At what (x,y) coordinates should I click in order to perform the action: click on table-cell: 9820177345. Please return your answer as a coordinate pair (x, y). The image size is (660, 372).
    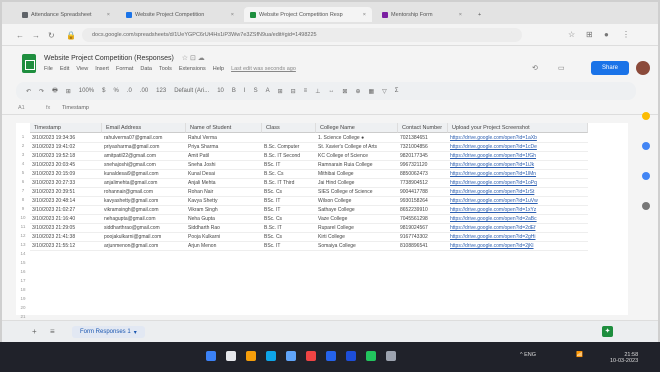
    Looking at the image, I should click on (423, 156).